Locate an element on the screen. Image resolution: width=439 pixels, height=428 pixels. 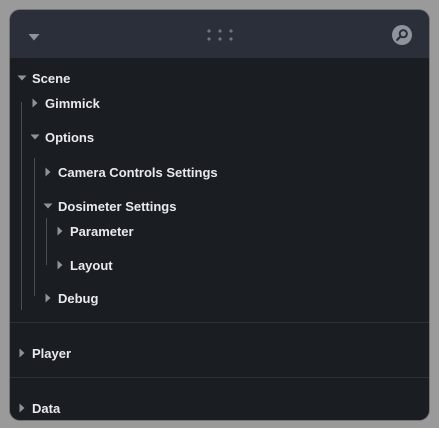
tree-item-label: Debug is located at coordinates (78, 298).